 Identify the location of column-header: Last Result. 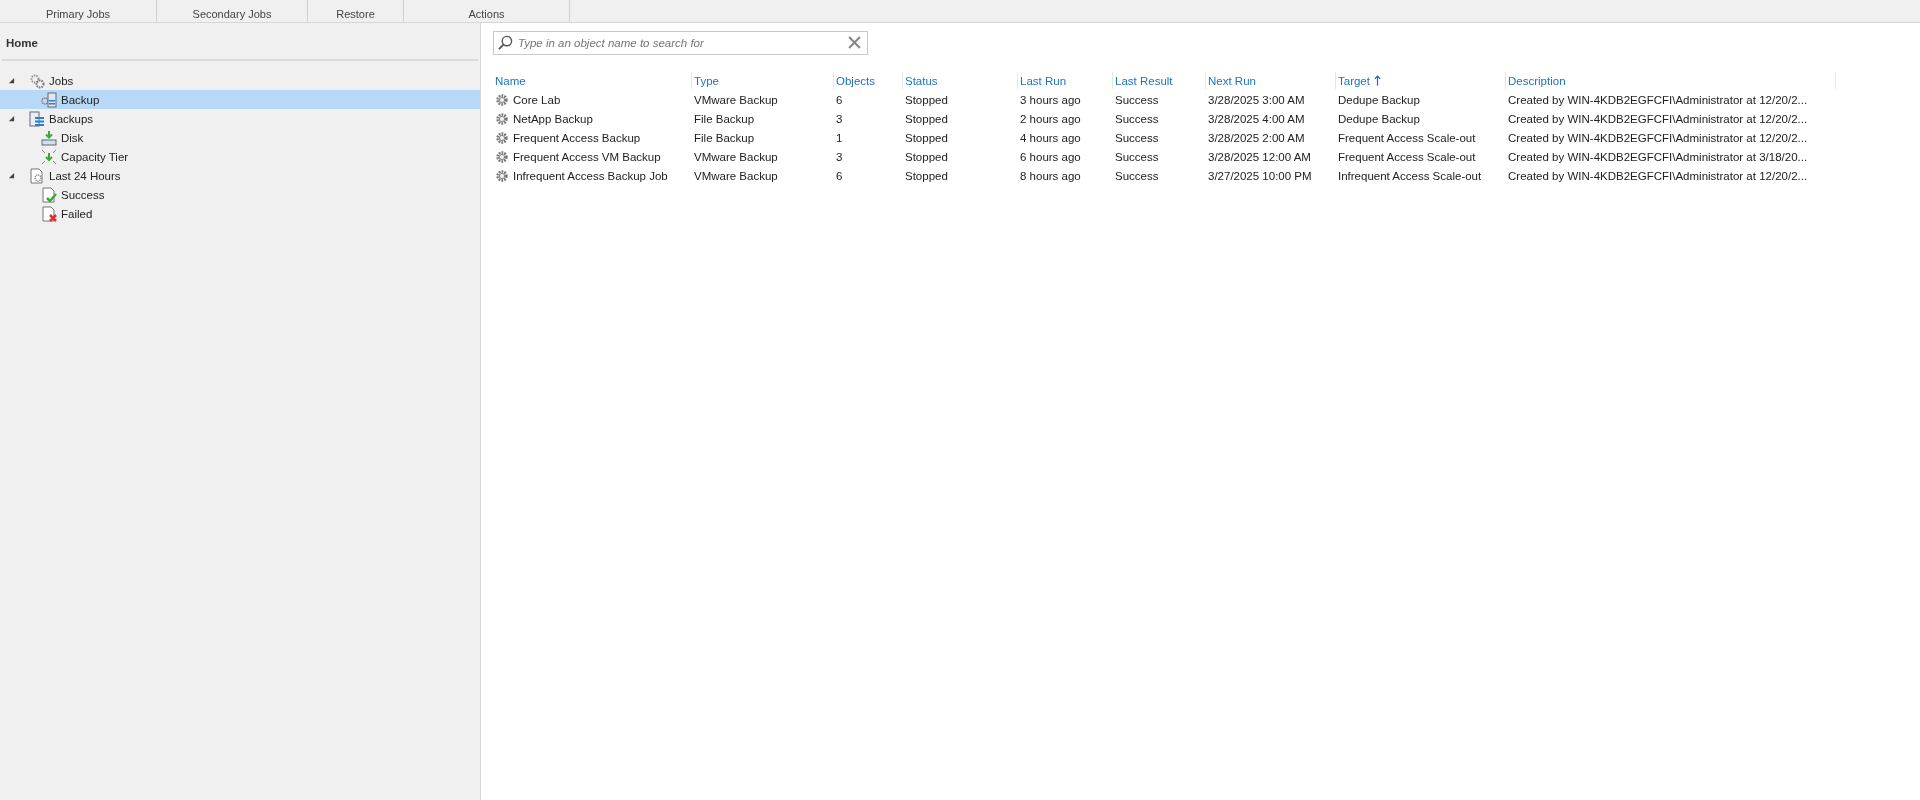
(1144, 80).